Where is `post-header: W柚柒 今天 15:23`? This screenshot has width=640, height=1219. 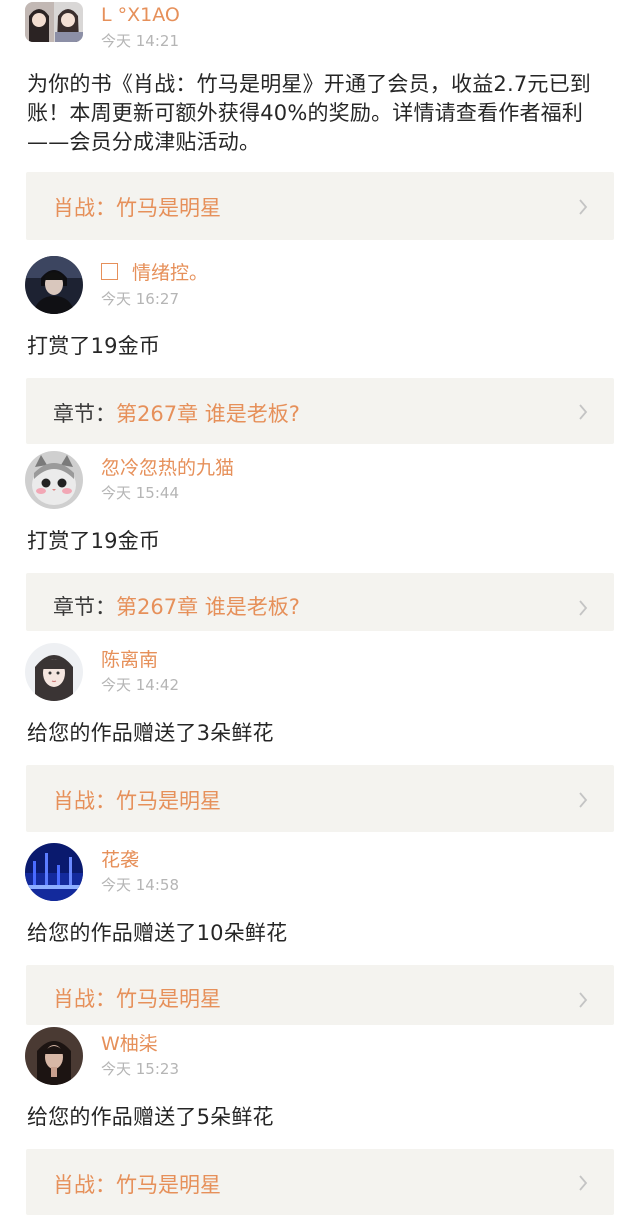
post-header: W柚柒 今天 15:23 is located at coordinates (320, 1056).